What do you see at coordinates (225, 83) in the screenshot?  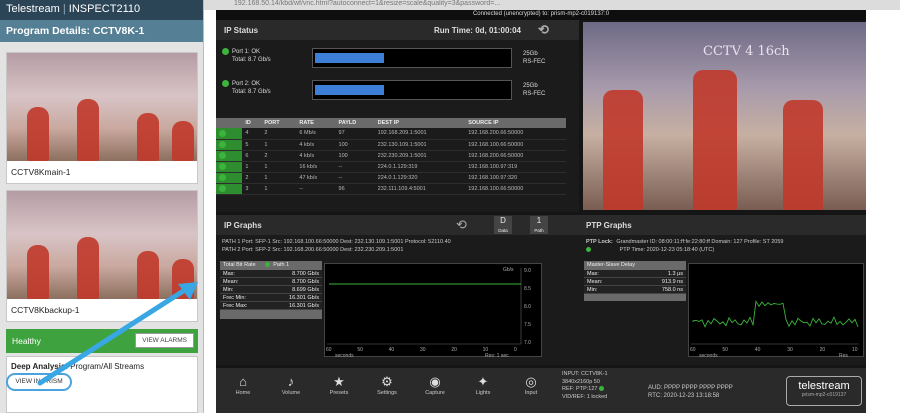 I see `ok-icon` at bounding box center [225, 83].